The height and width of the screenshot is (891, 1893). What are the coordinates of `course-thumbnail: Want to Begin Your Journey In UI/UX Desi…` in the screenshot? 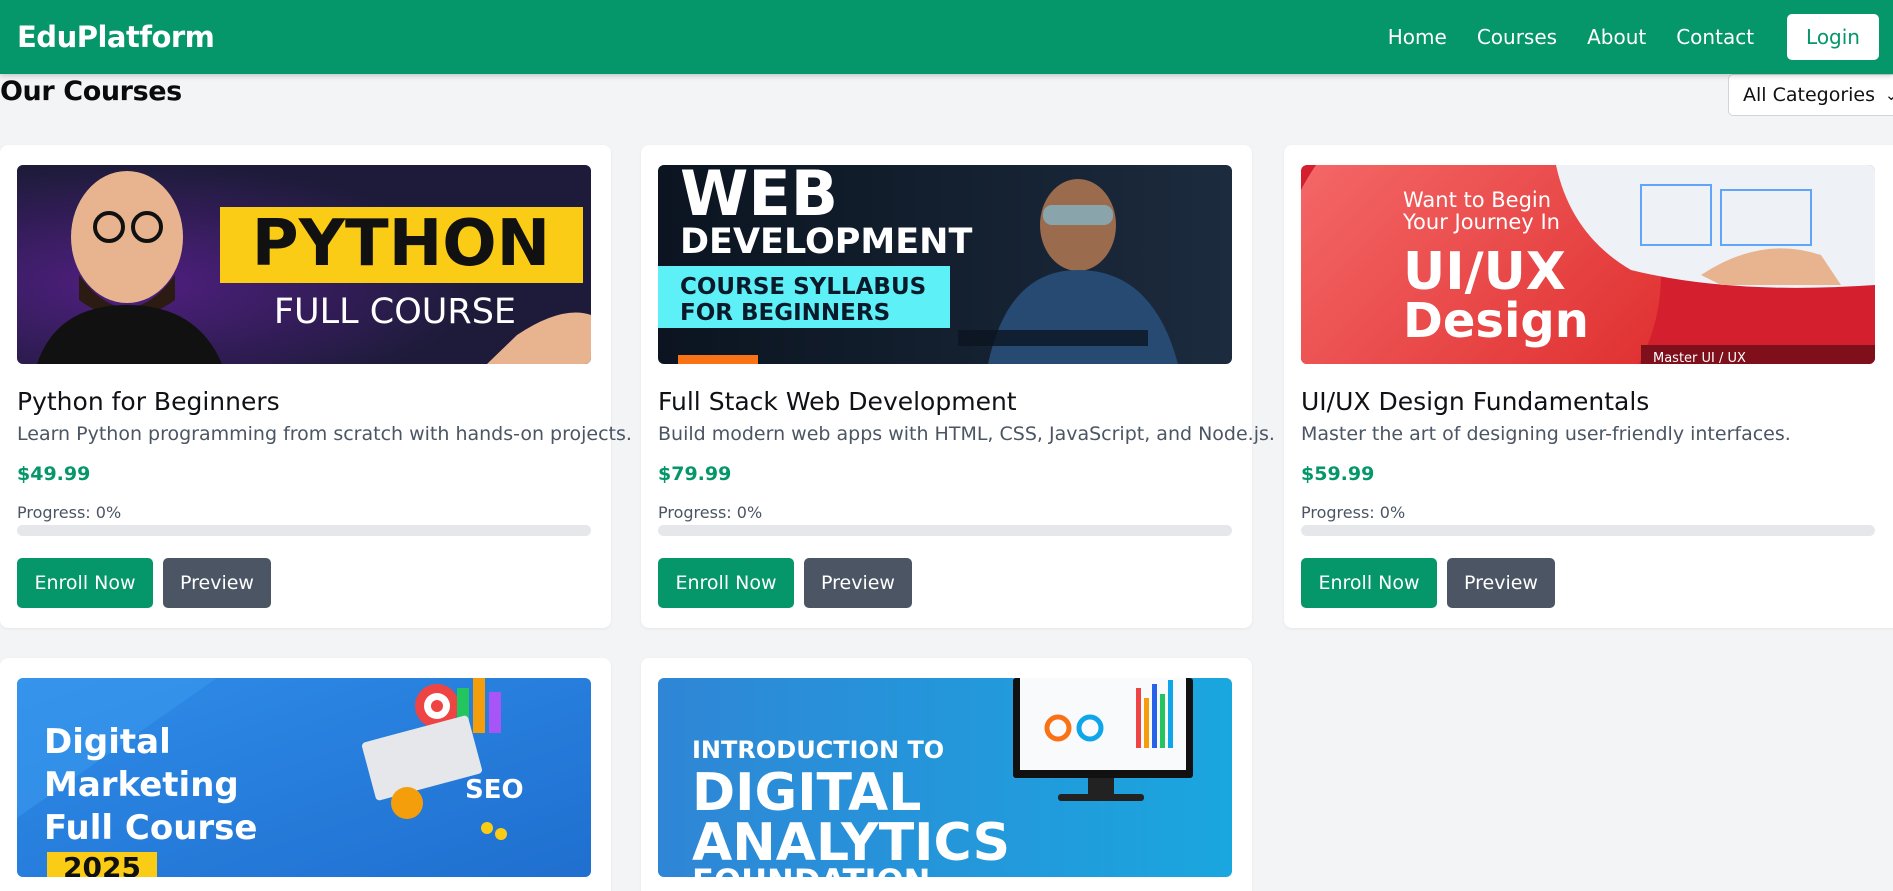 It's located at (1588, 264).